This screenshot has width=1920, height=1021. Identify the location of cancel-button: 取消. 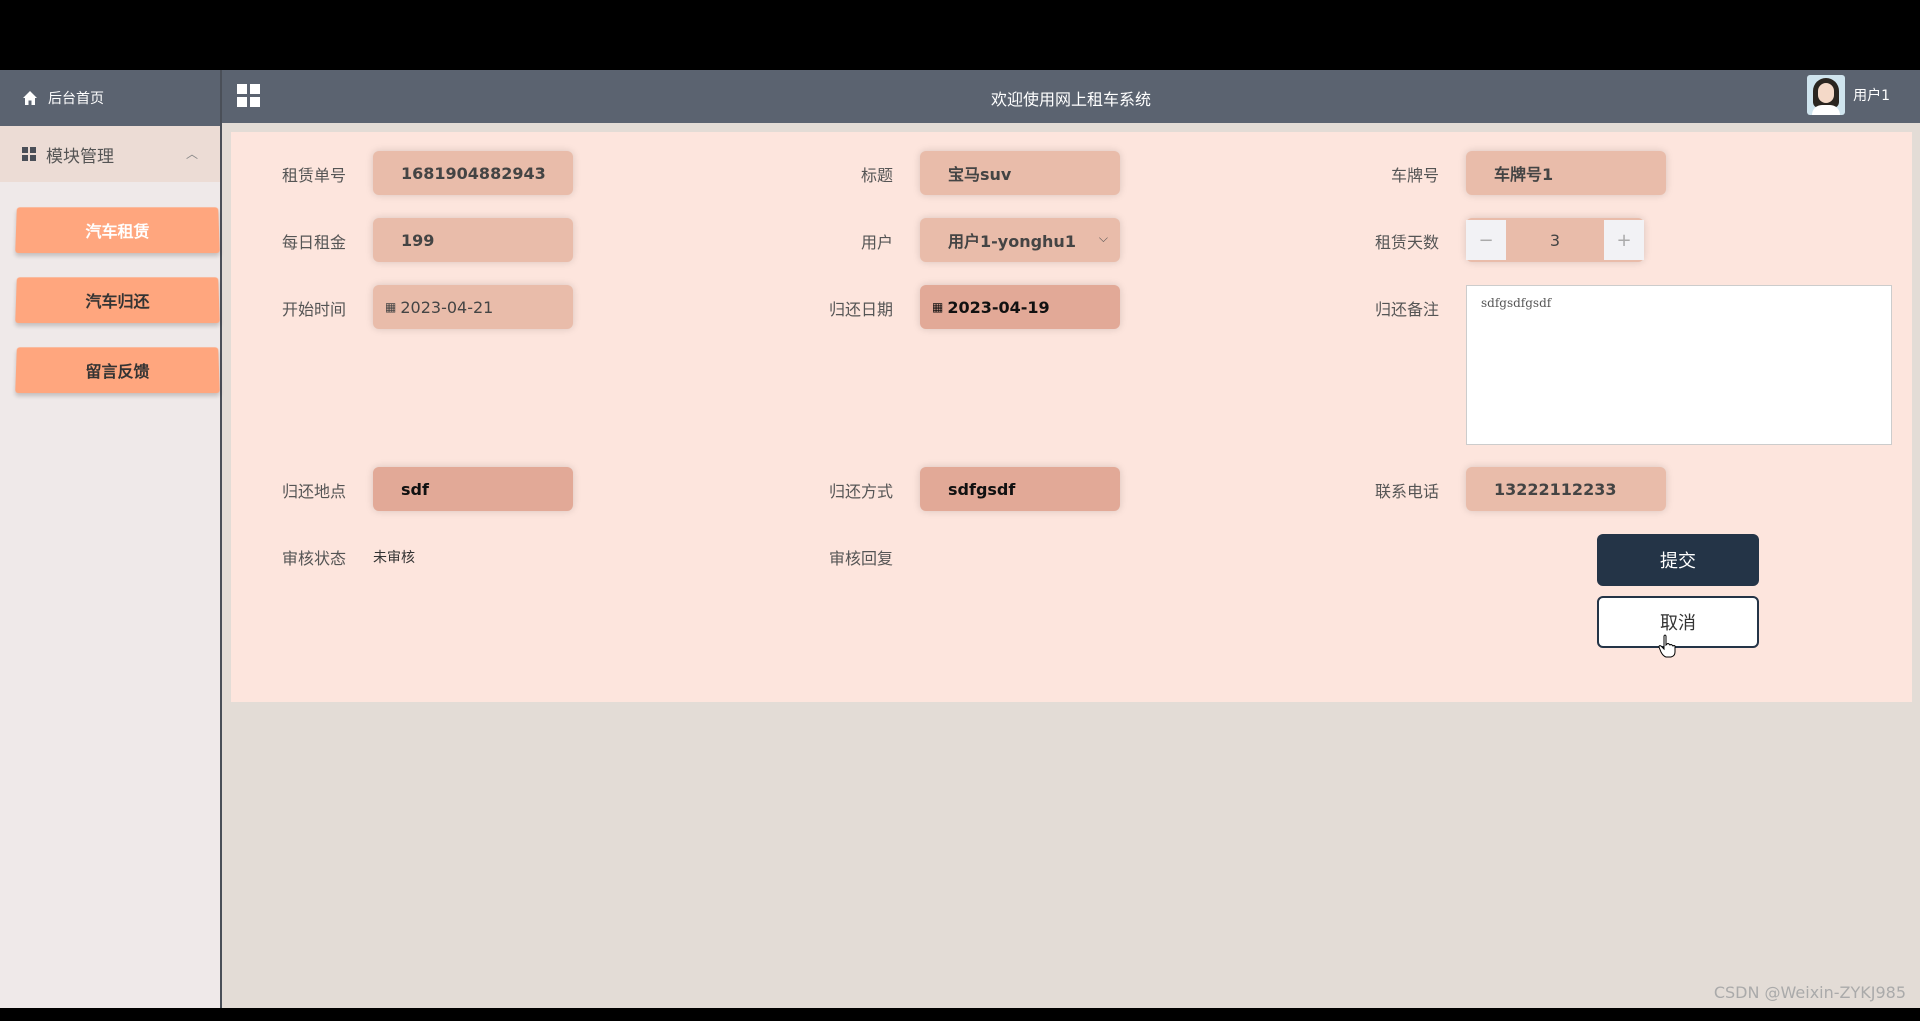
(1678, 622).